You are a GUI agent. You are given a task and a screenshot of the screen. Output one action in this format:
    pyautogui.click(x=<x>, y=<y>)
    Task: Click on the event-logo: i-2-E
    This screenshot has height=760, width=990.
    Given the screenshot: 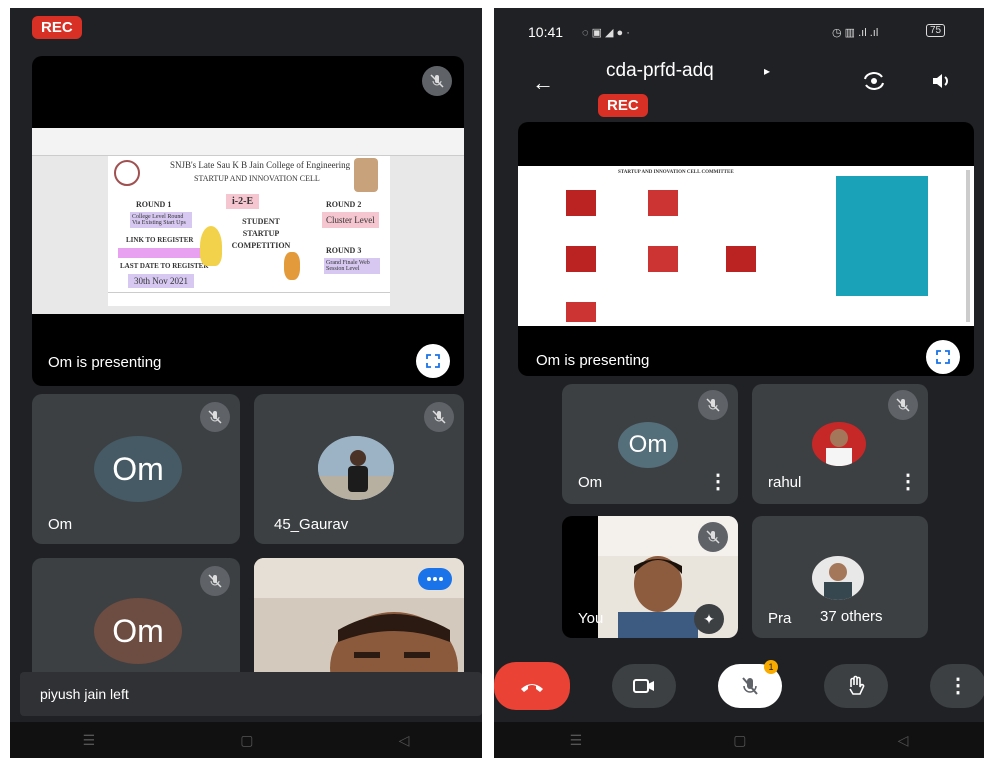 What is the action you would take?
    pyautogui.click(x=243, y=201)
    